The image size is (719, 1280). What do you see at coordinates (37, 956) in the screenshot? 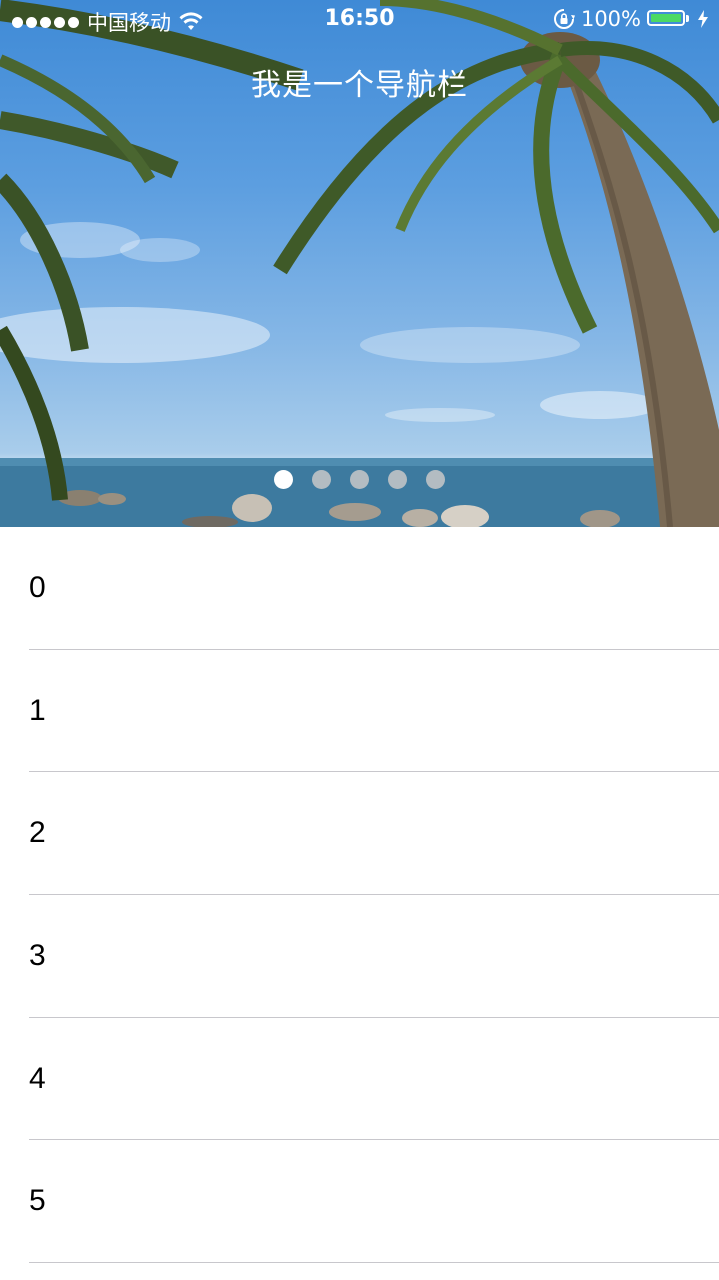
I see `list-item-label: 3` at bounding box center [37, 956].